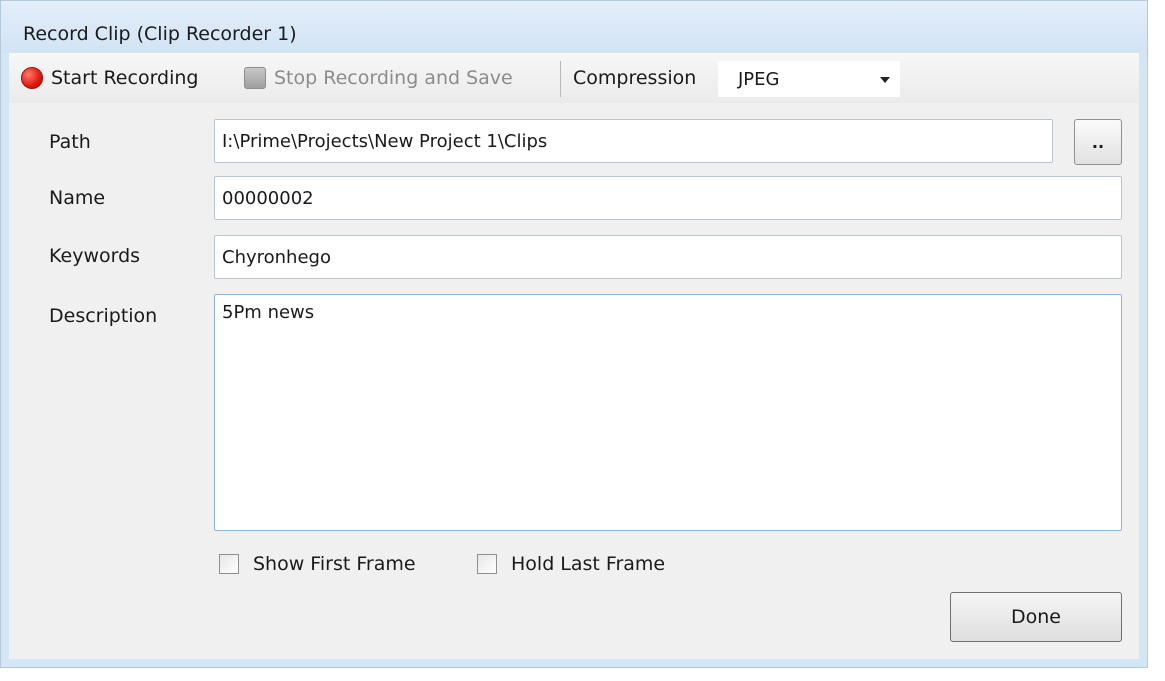  What do you see at coordinates (668, 257) in the screenshot?
I see `keywords-input` at bounding box center [668, 257].